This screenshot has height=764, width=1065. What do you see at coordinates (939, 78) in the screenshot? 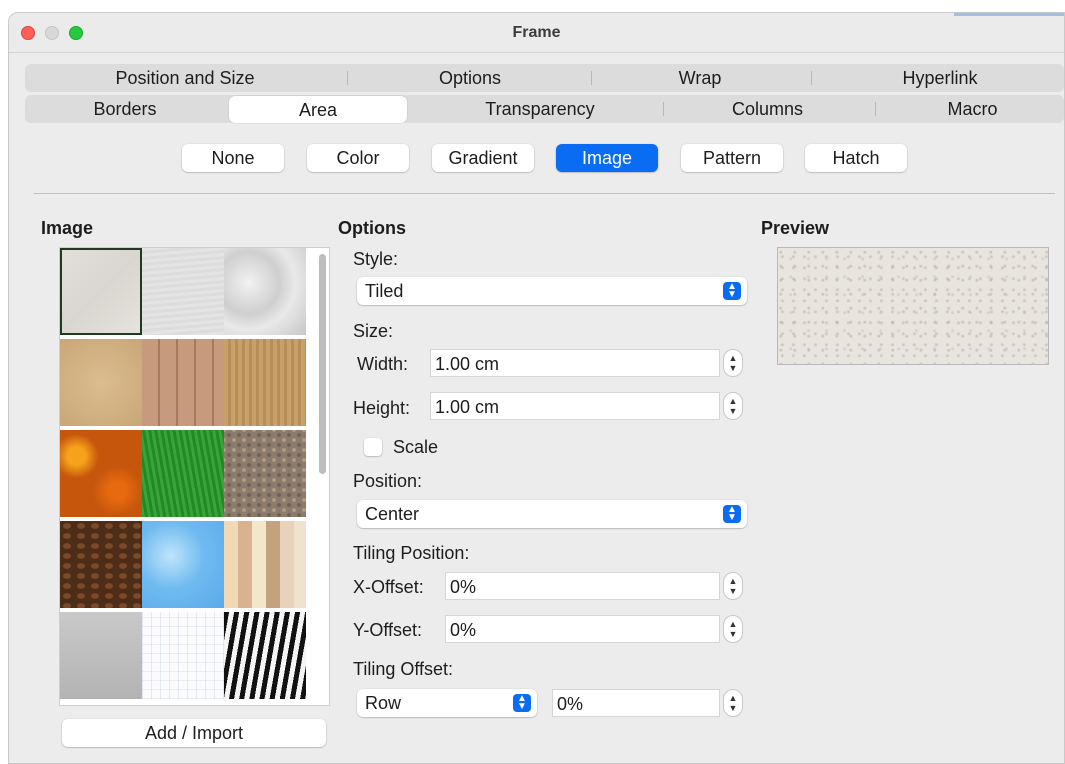
I see `tab-hyperlink: Hyperlink` at bounding box center [939, 78].